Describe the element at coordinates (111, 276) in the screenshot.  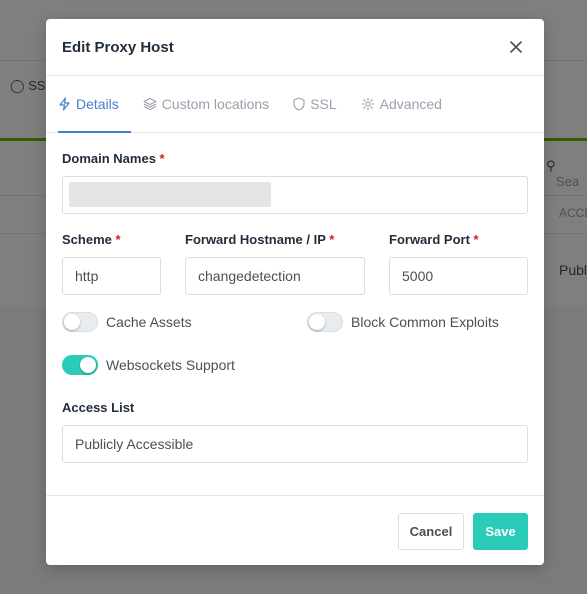
I see `scheme-select: http` at that location.